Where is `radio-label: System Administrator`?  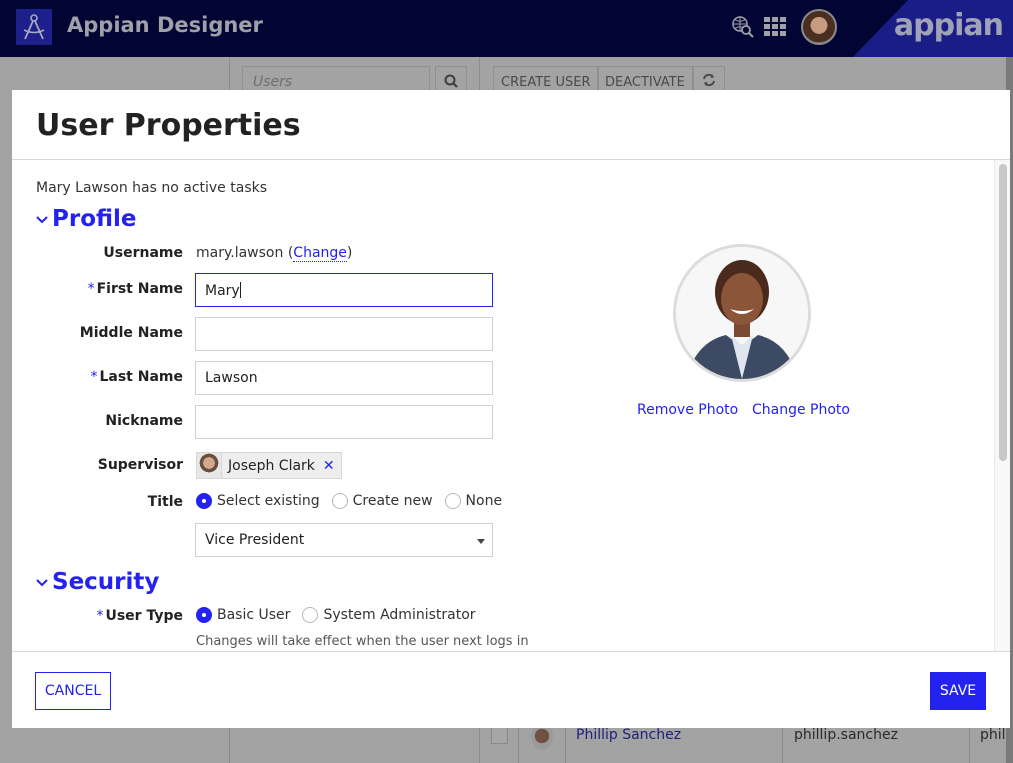
radio-label: System Administrator is located at coordinates (399, 615).